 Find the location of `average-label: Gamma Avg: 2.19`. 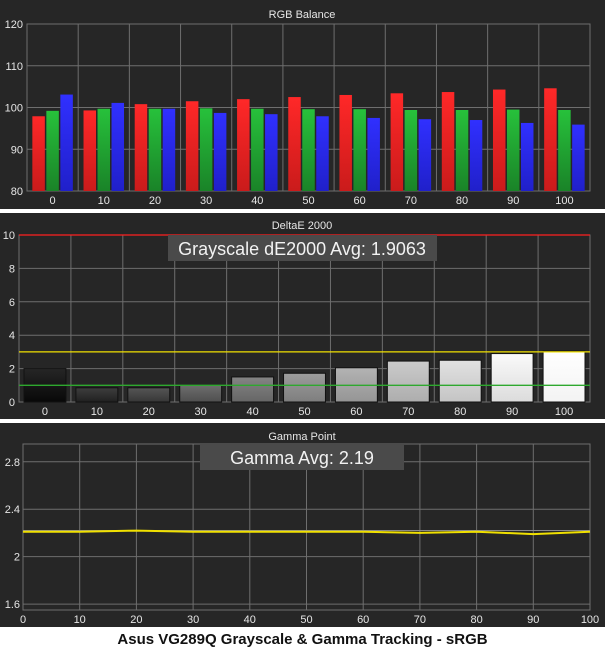

average-label: Gamma Avg: 2.19 is located at coordinates (302, 458).